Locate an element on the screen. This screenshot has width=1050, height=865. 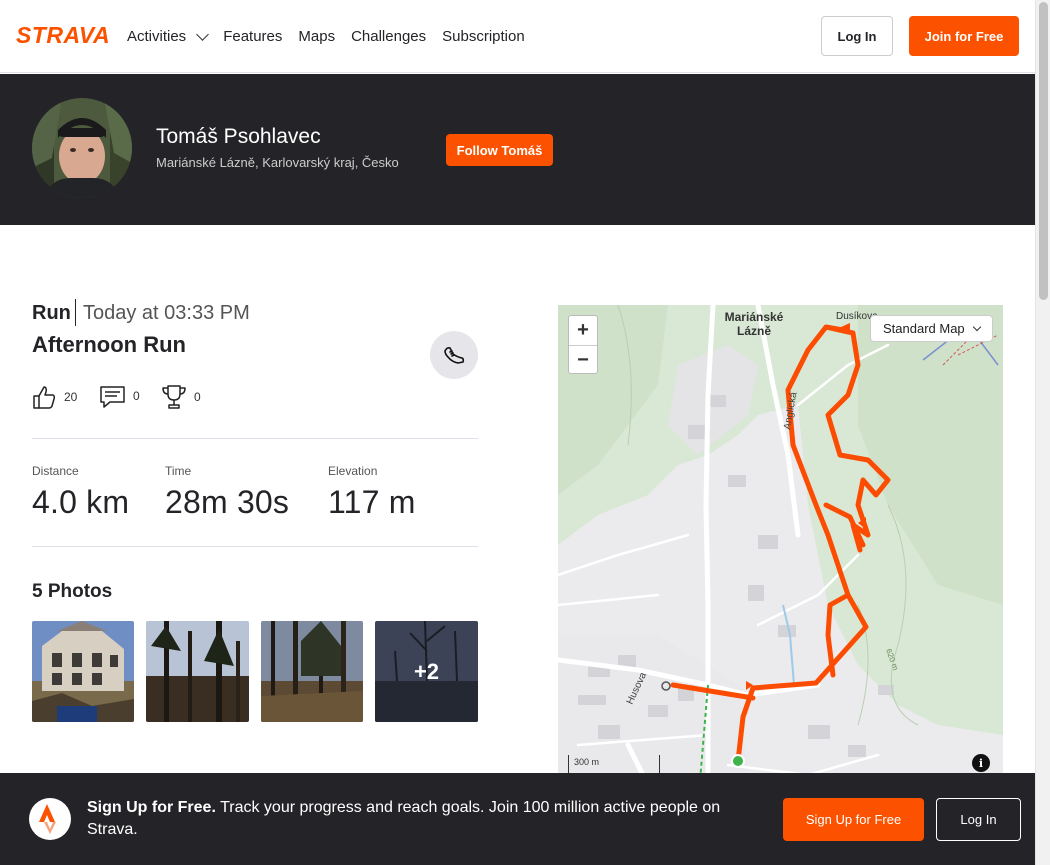
activity-date: Today at 03:33 PM is located at coordinates (166, 313).